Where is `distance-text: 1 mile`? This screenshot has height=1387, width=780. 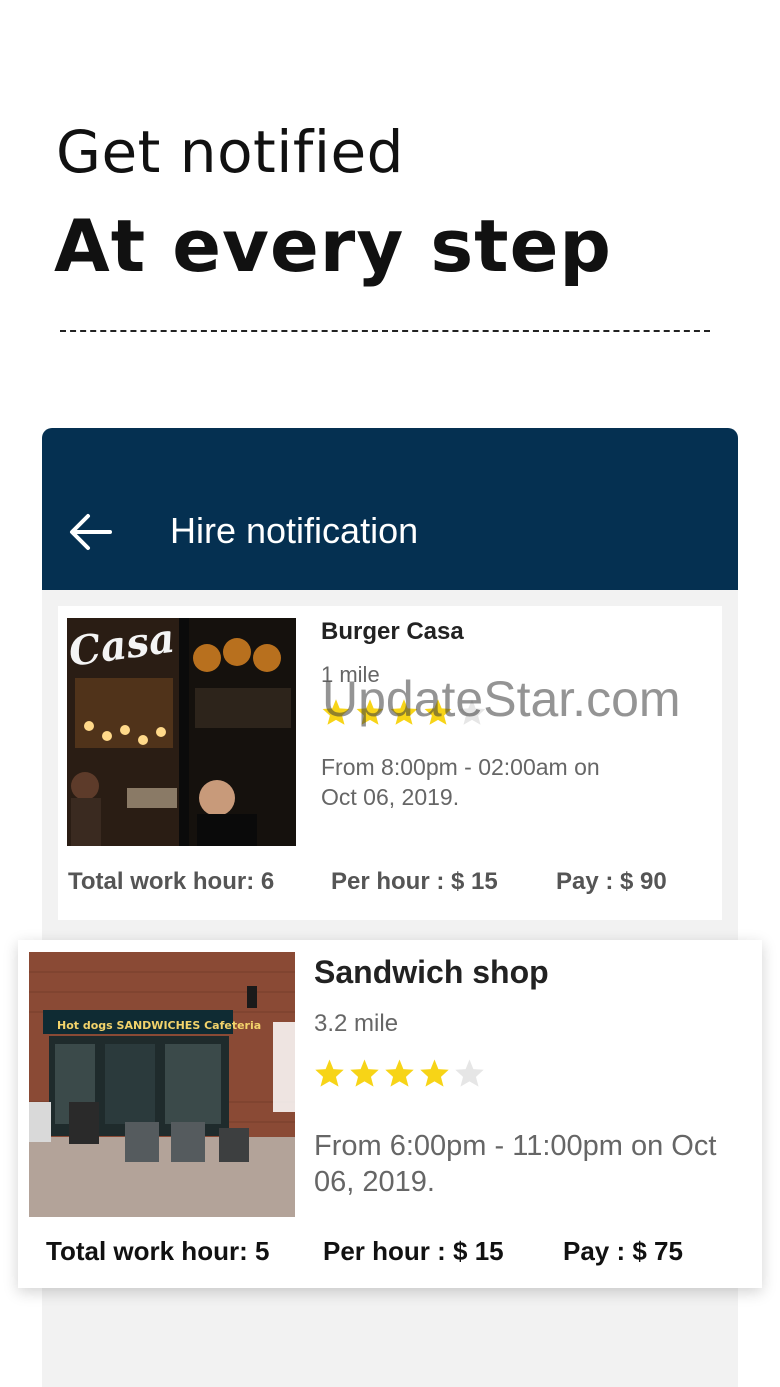
distance-text: 1 mile is located at coordinates (350, 674).